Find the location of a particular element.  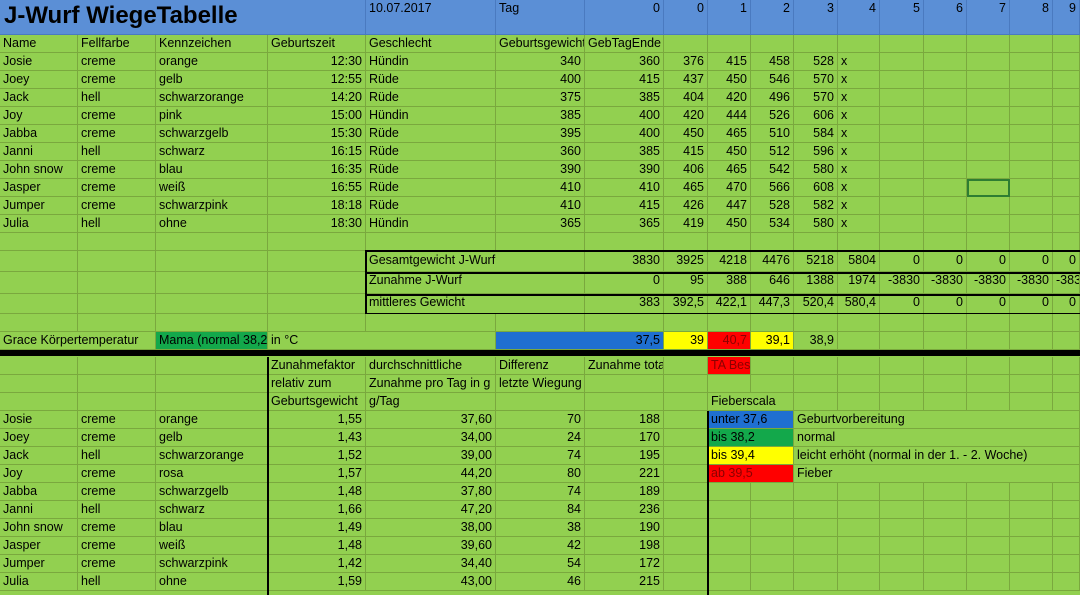

difference-cell: 74 is located at coordinates (540, 456).